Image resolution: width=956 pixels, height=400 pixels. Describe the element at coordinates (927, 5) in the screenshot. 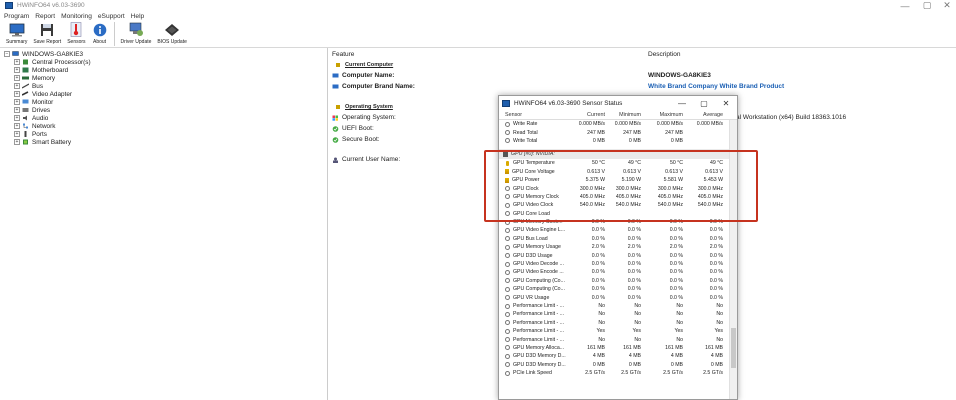

I see `maximize-button: ▢` at that location.